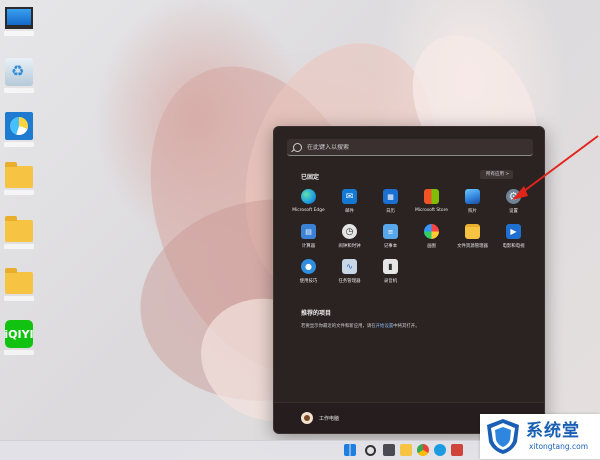 The height and width of the screenshot is (460, 600). Describe the element at coordinates (559, 446) in the screenshot. I see `watermark-url: xitongtang.com` at that location.